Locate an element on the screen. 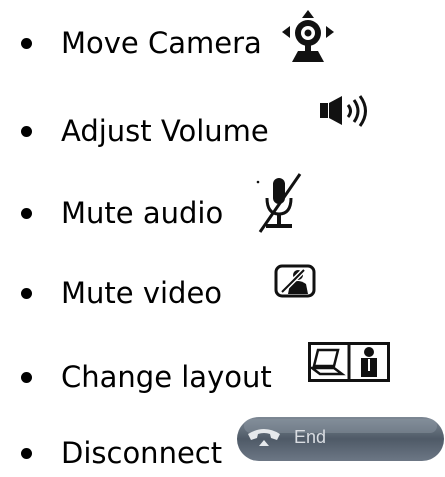 The height and width of the screenshot is (477, 445). list-item-mute-audio: Mute audio is located at coordinates (222, 201).